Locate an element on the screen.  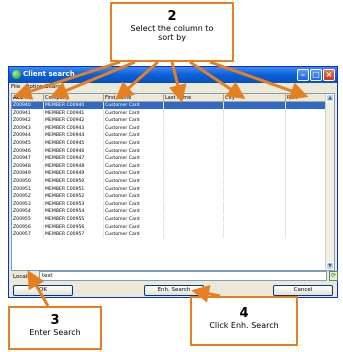
arrow-to-city-header is located at coordinates (217, 79).